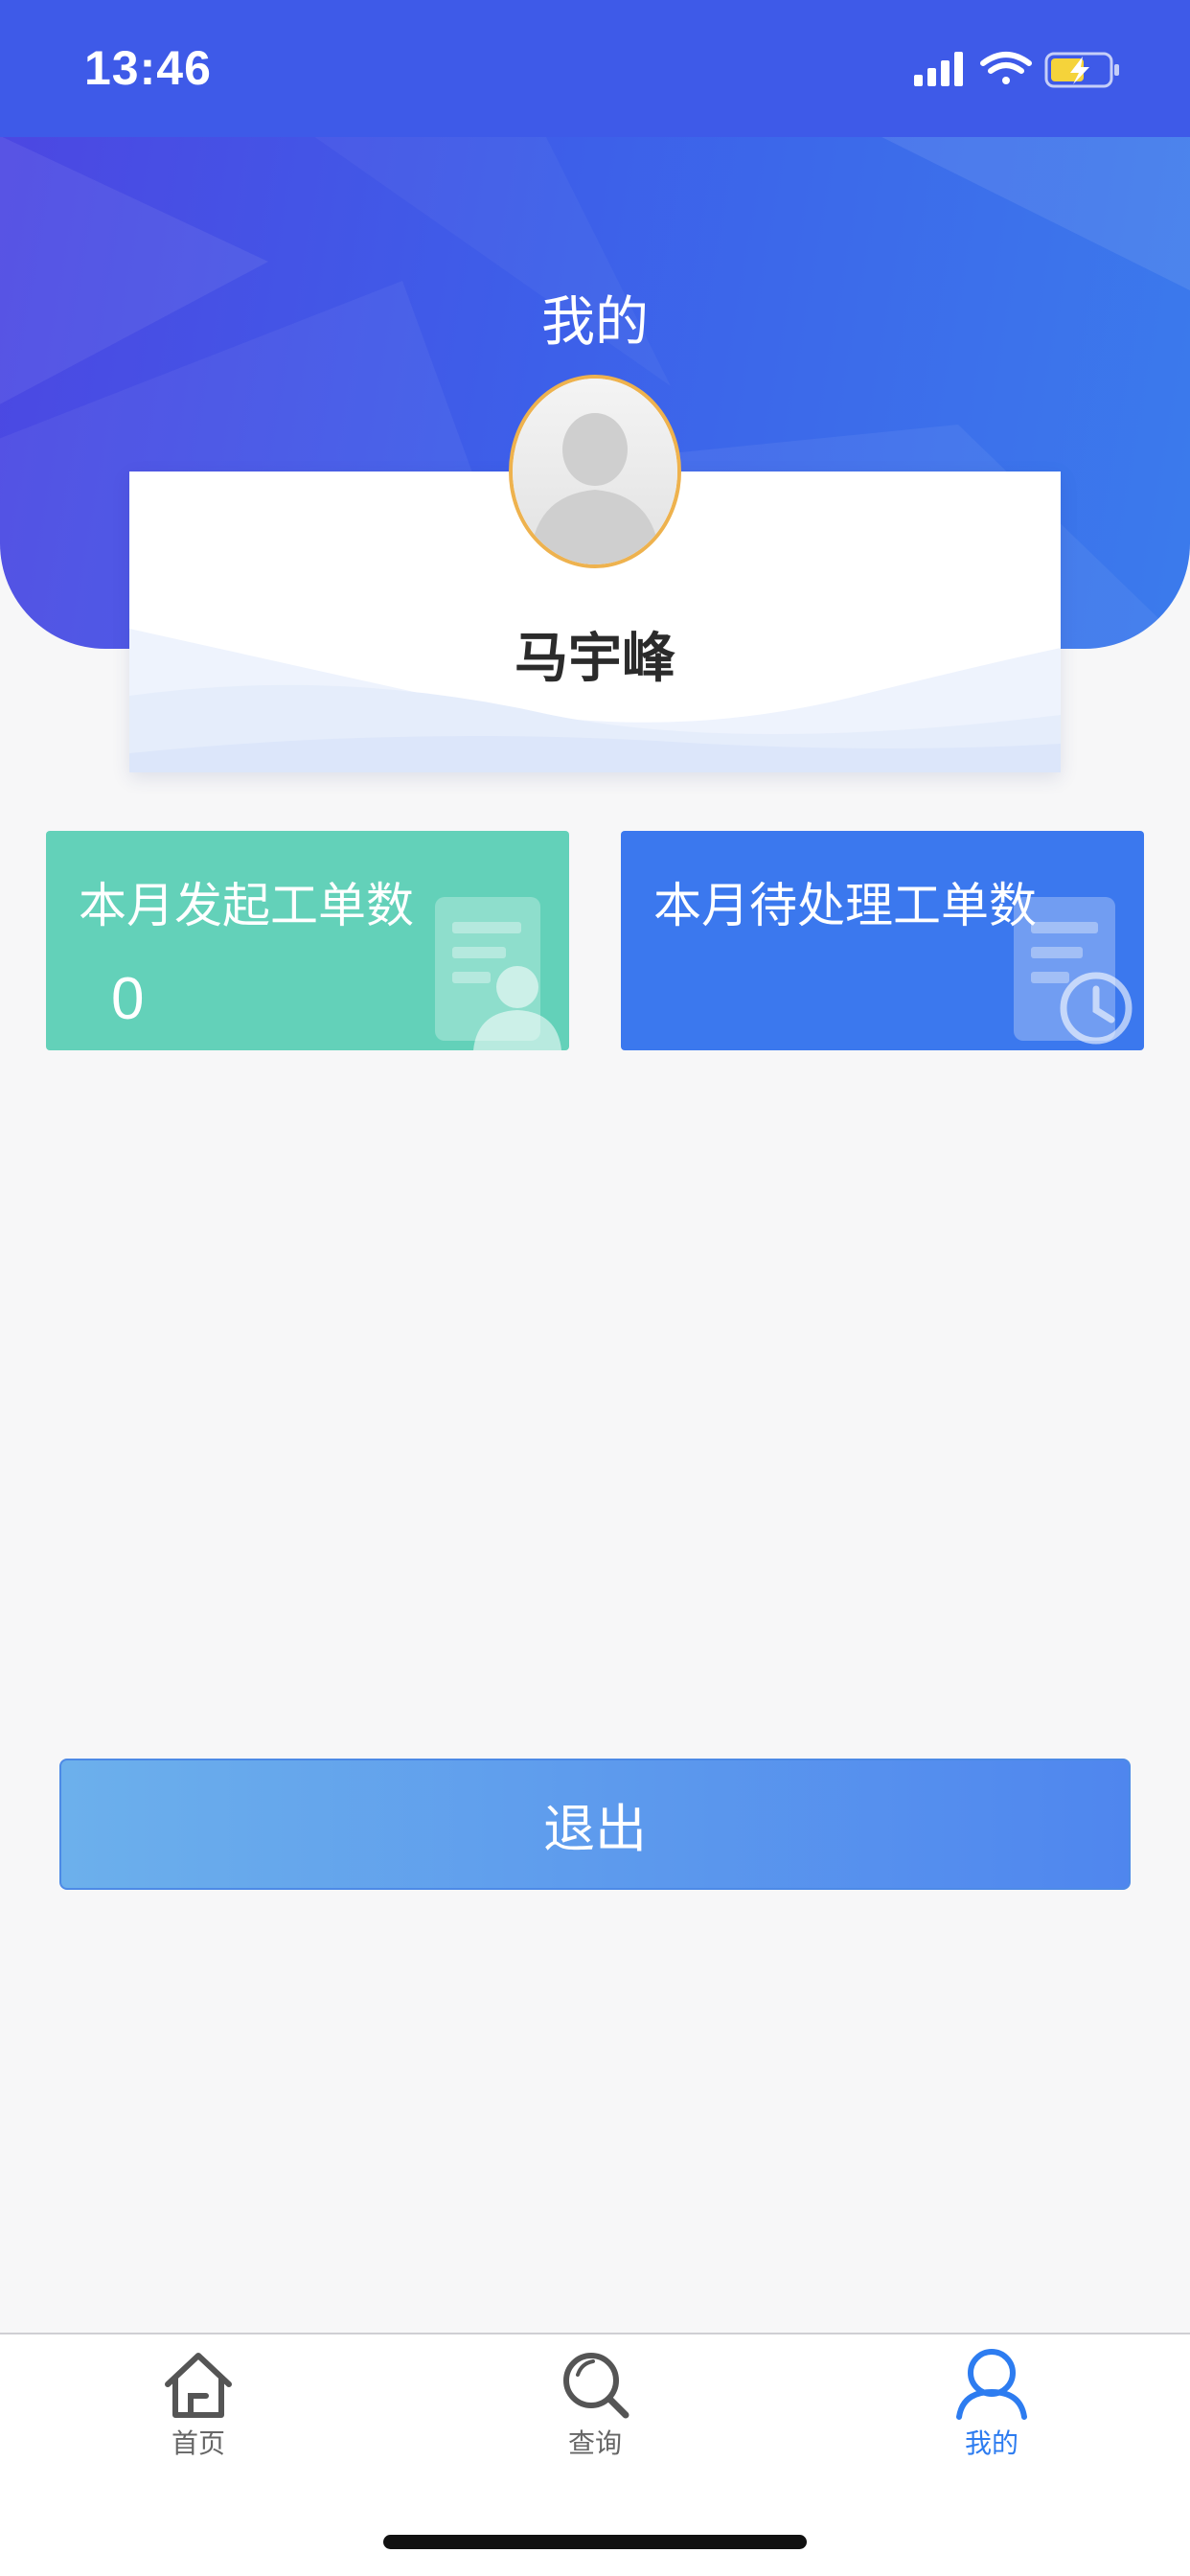 The height and width of the screenshot is (2576, 1190). What do you see at coordinates (148, 68) in the screenshot?
I see `status-time: 13:46` at bounding box center [148, 68].